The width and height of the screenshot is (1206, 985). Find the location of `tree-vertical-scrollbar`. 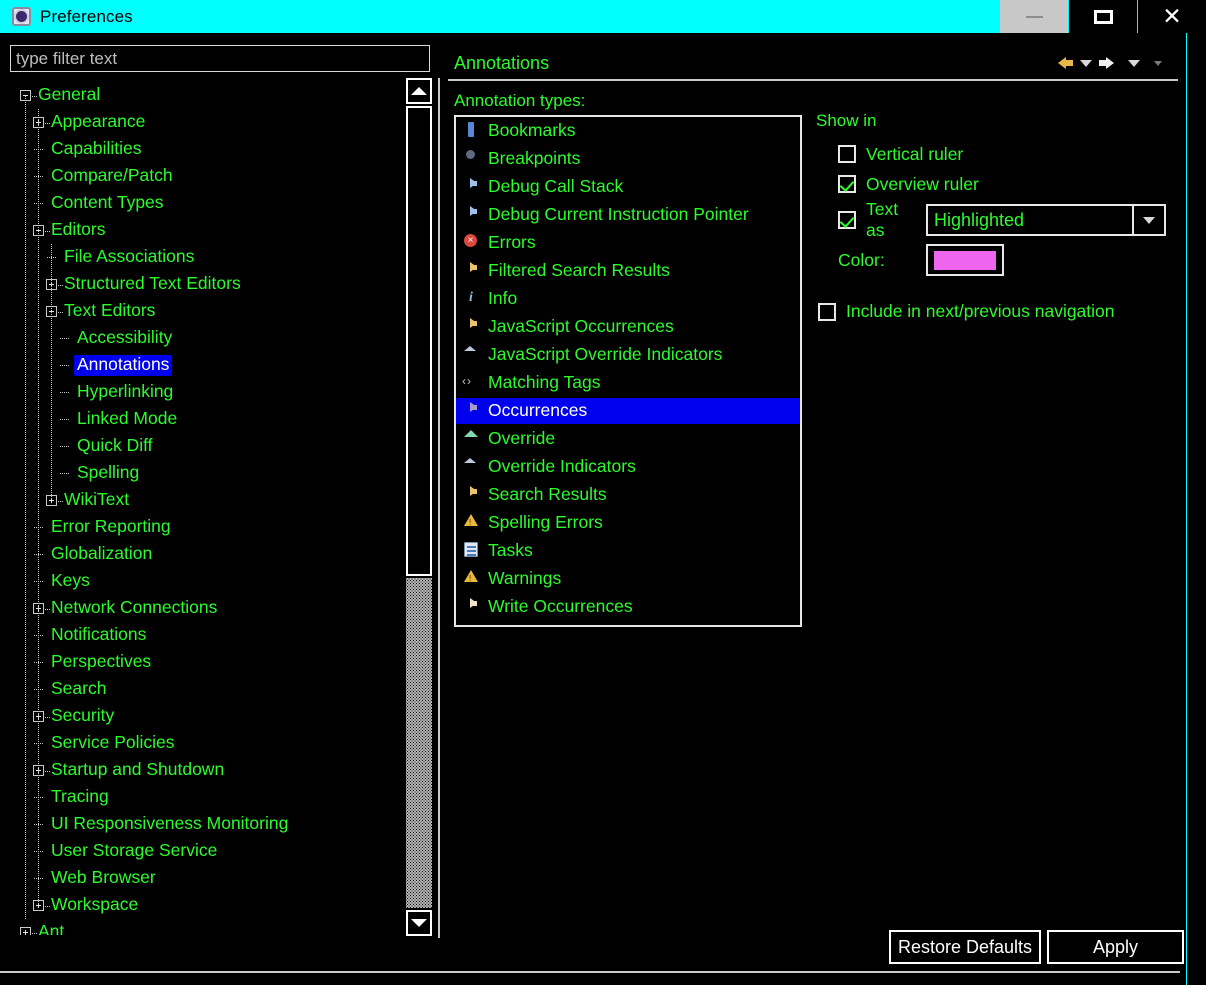

tree-vertical-scrollbar is located at coordinates (419, 507).